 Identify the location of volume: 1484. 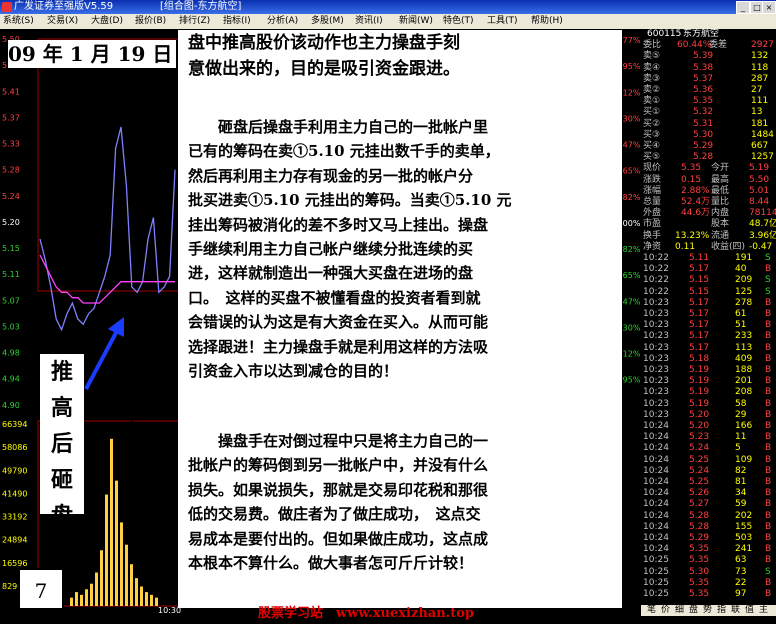
(762, 134).